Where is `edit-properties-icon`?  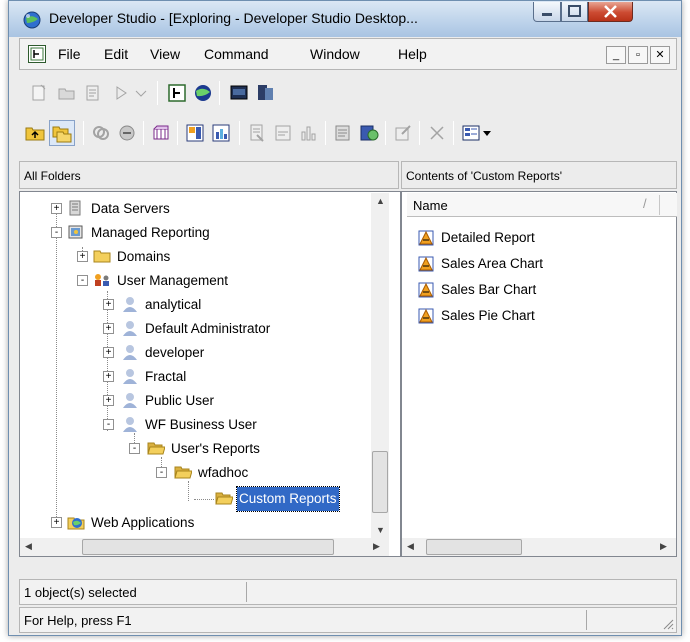 edit-properties-icon is located at coordinates (403, 133).